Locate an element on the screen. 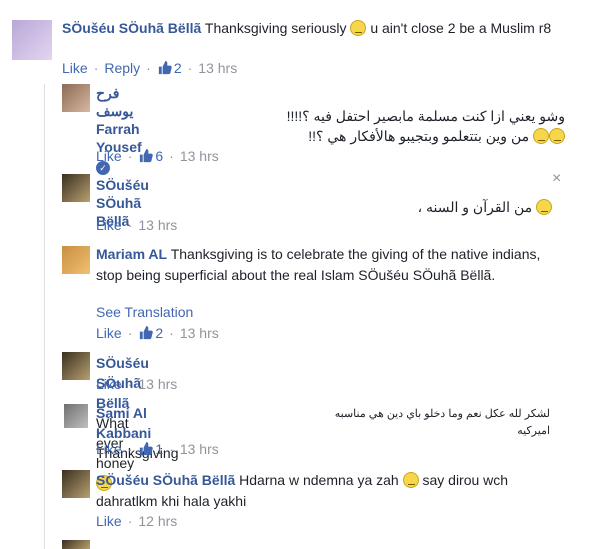 The height and width of the screenshot is (549, 600). comment-meta: Like · 6 · 13 hrs is located at coordinates (157, 156).